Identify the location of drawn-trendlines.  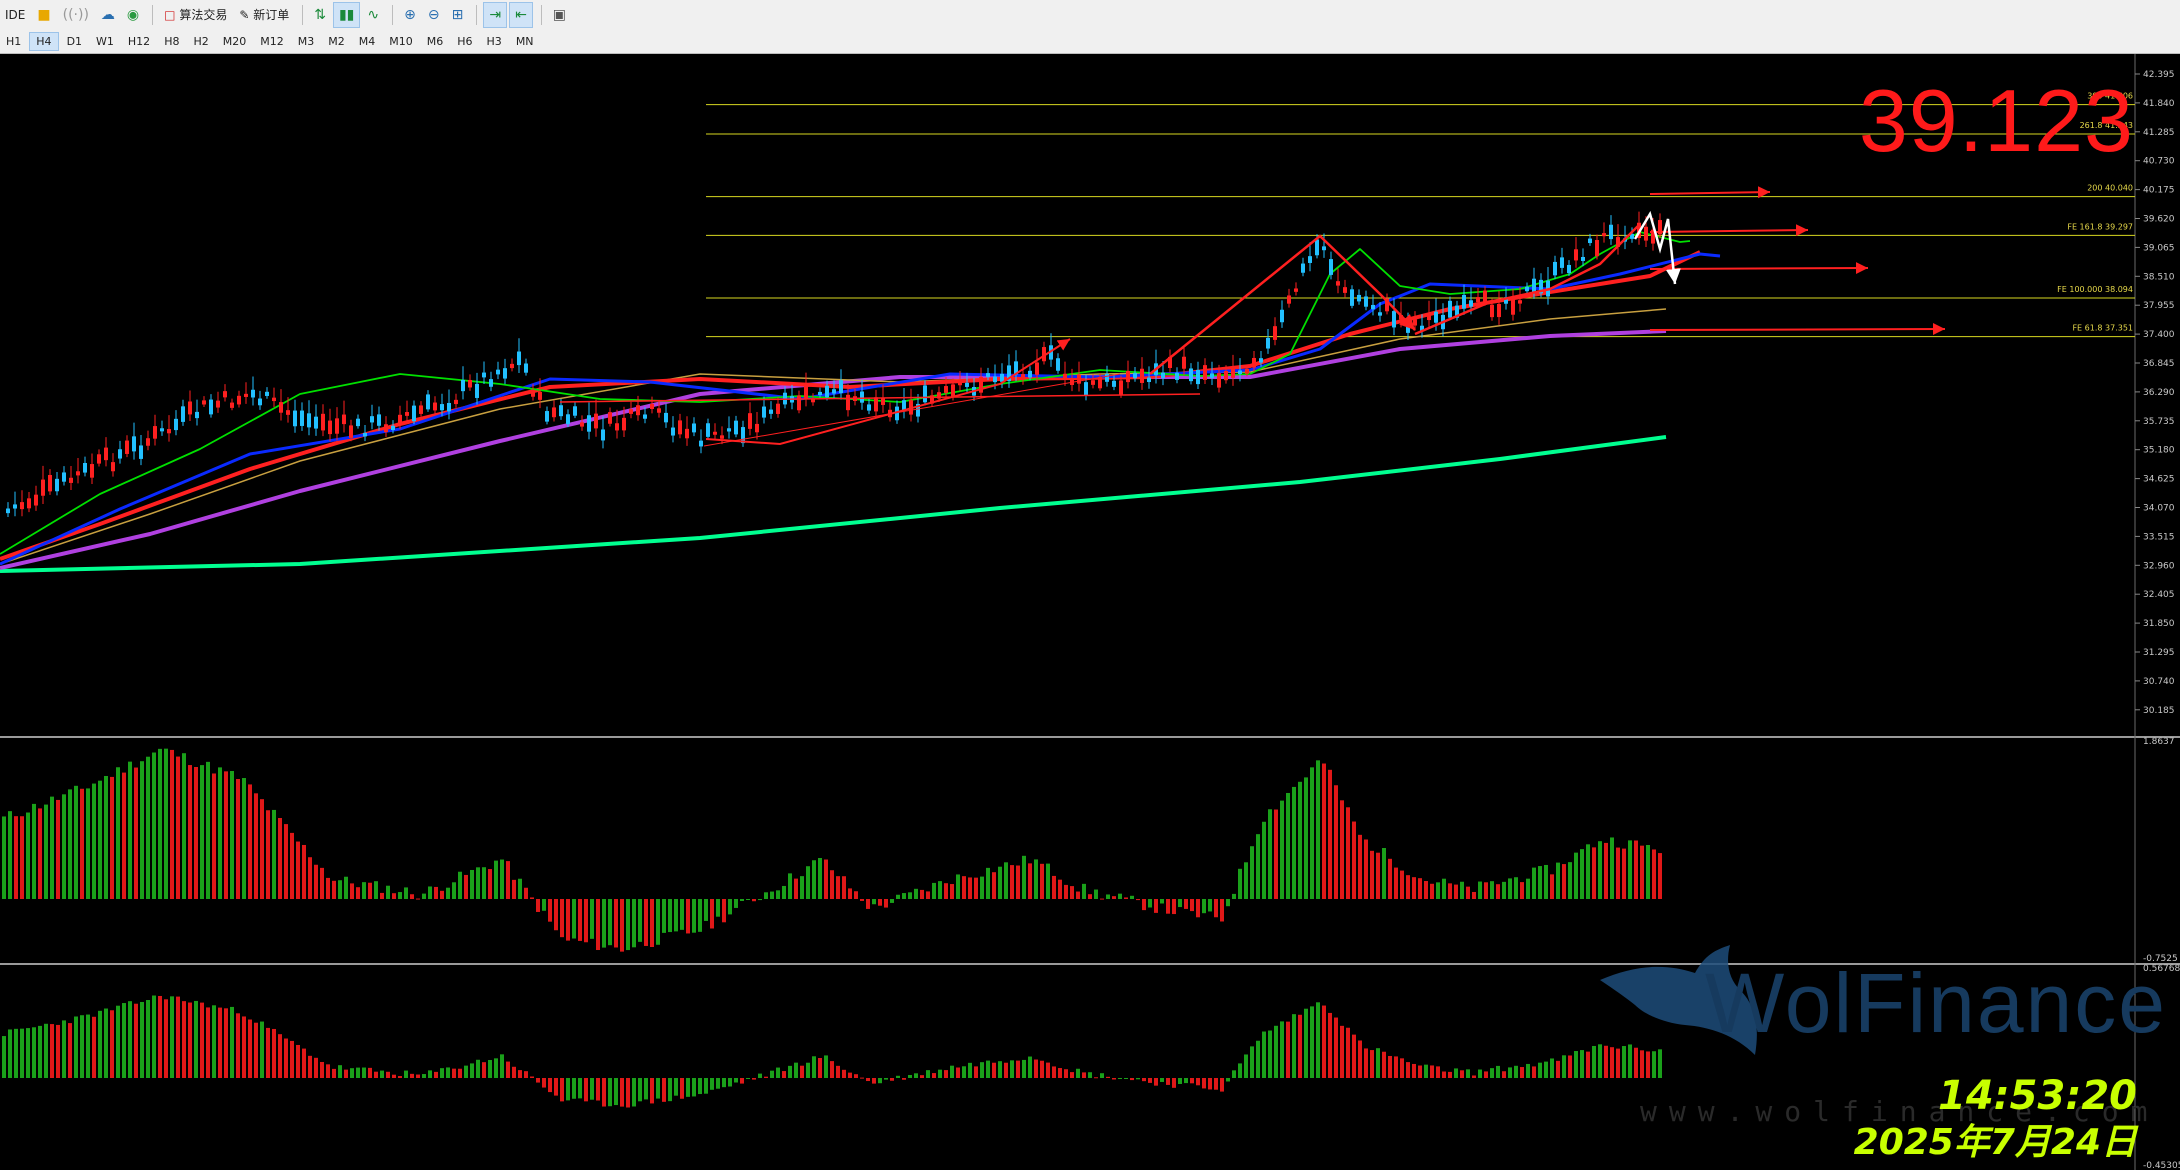
(1252, 316).